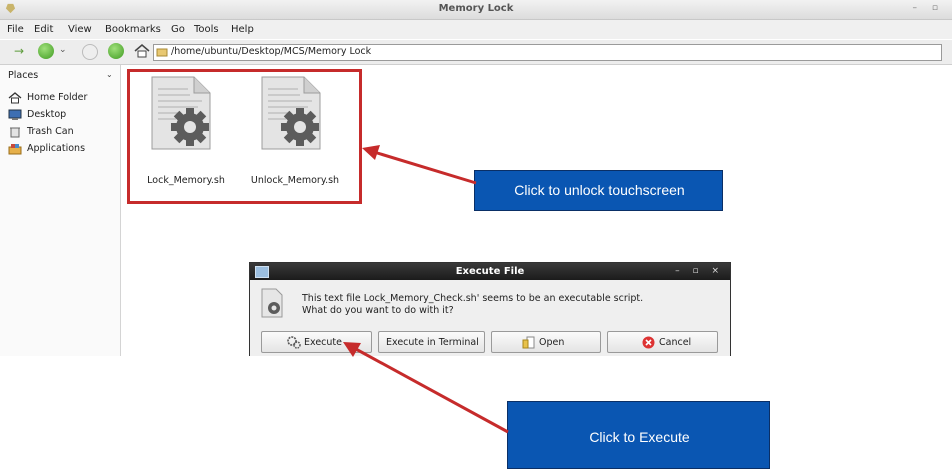  I want to click on location-bar: /home/ubuntu/Desktop/MCS/Memory Lock, so click(547, 52).